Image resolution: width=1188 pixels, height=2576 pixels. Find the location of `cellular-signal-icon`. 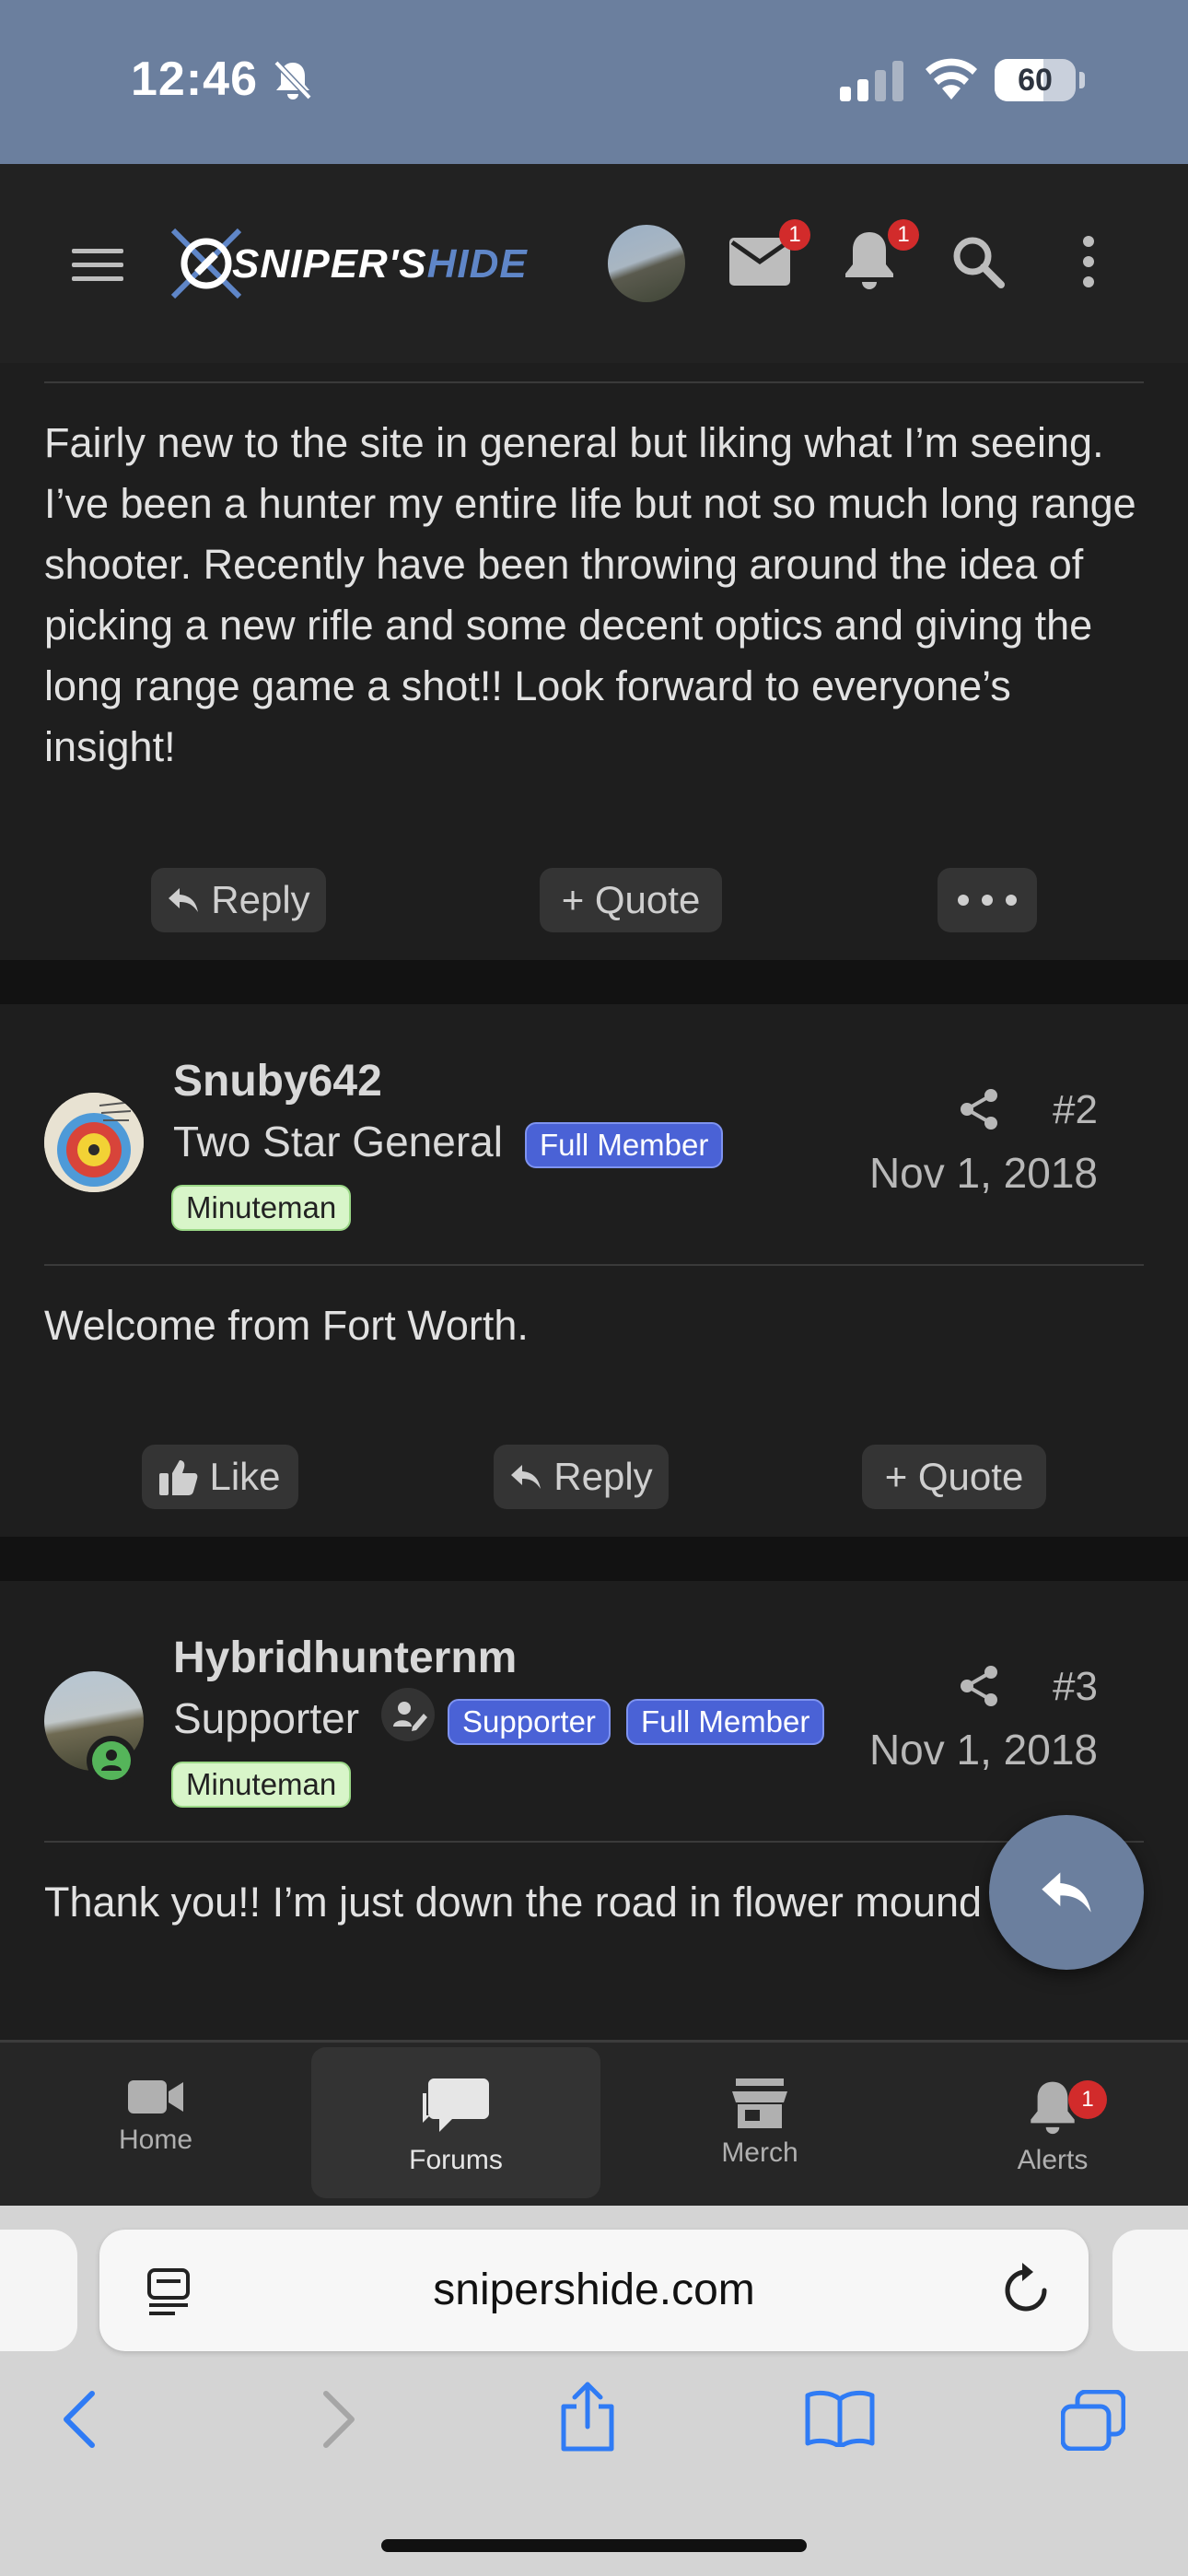

cellular-signal-icon is located at coordinates (871, 81).